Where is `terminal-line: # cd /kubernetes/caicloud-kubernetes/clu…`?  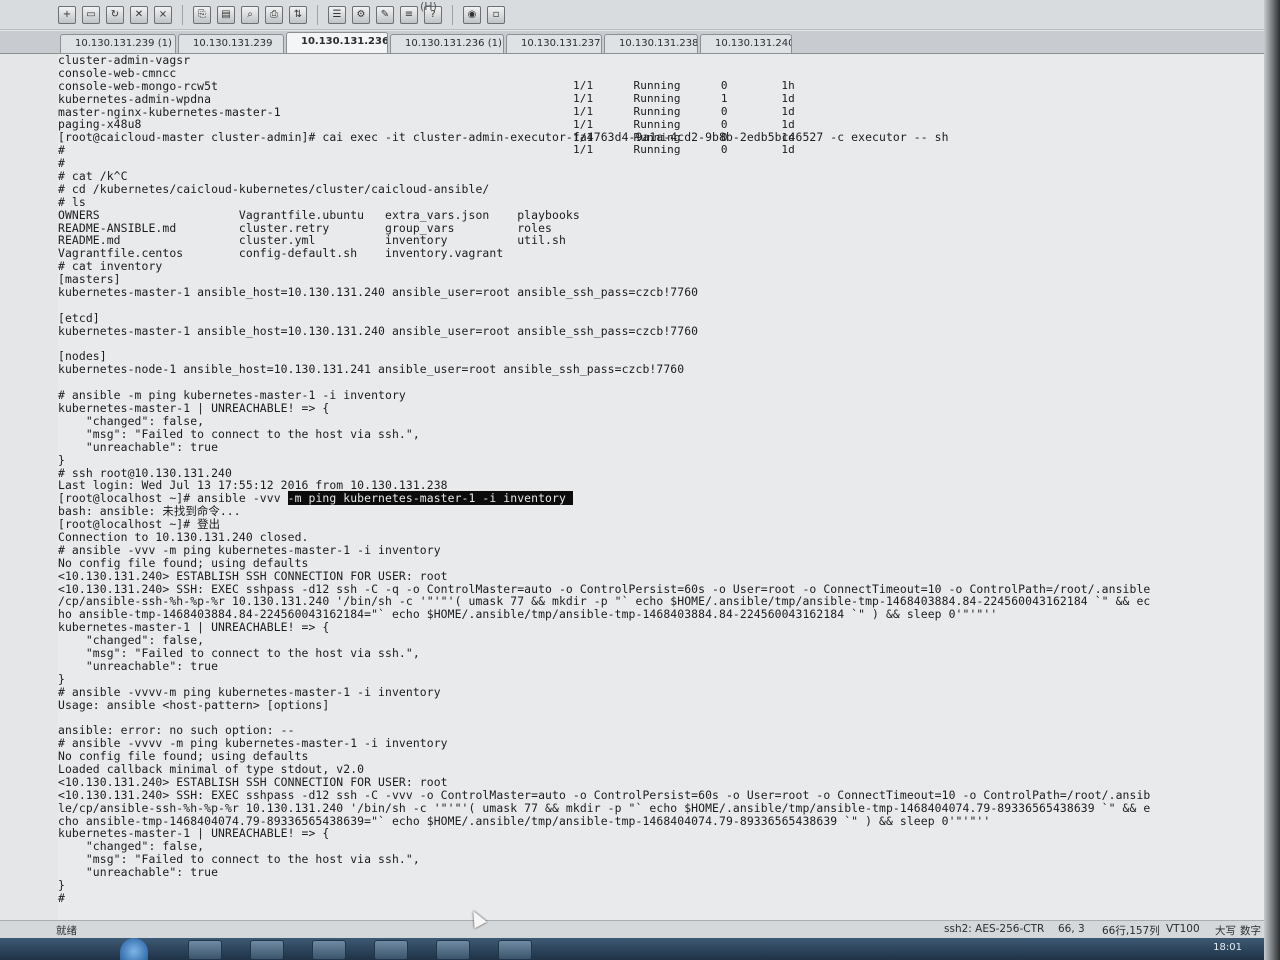
terminal-line: # cd /kubernetes/caicloud-kubernetes/clu… is located at coordinates (274, 188).